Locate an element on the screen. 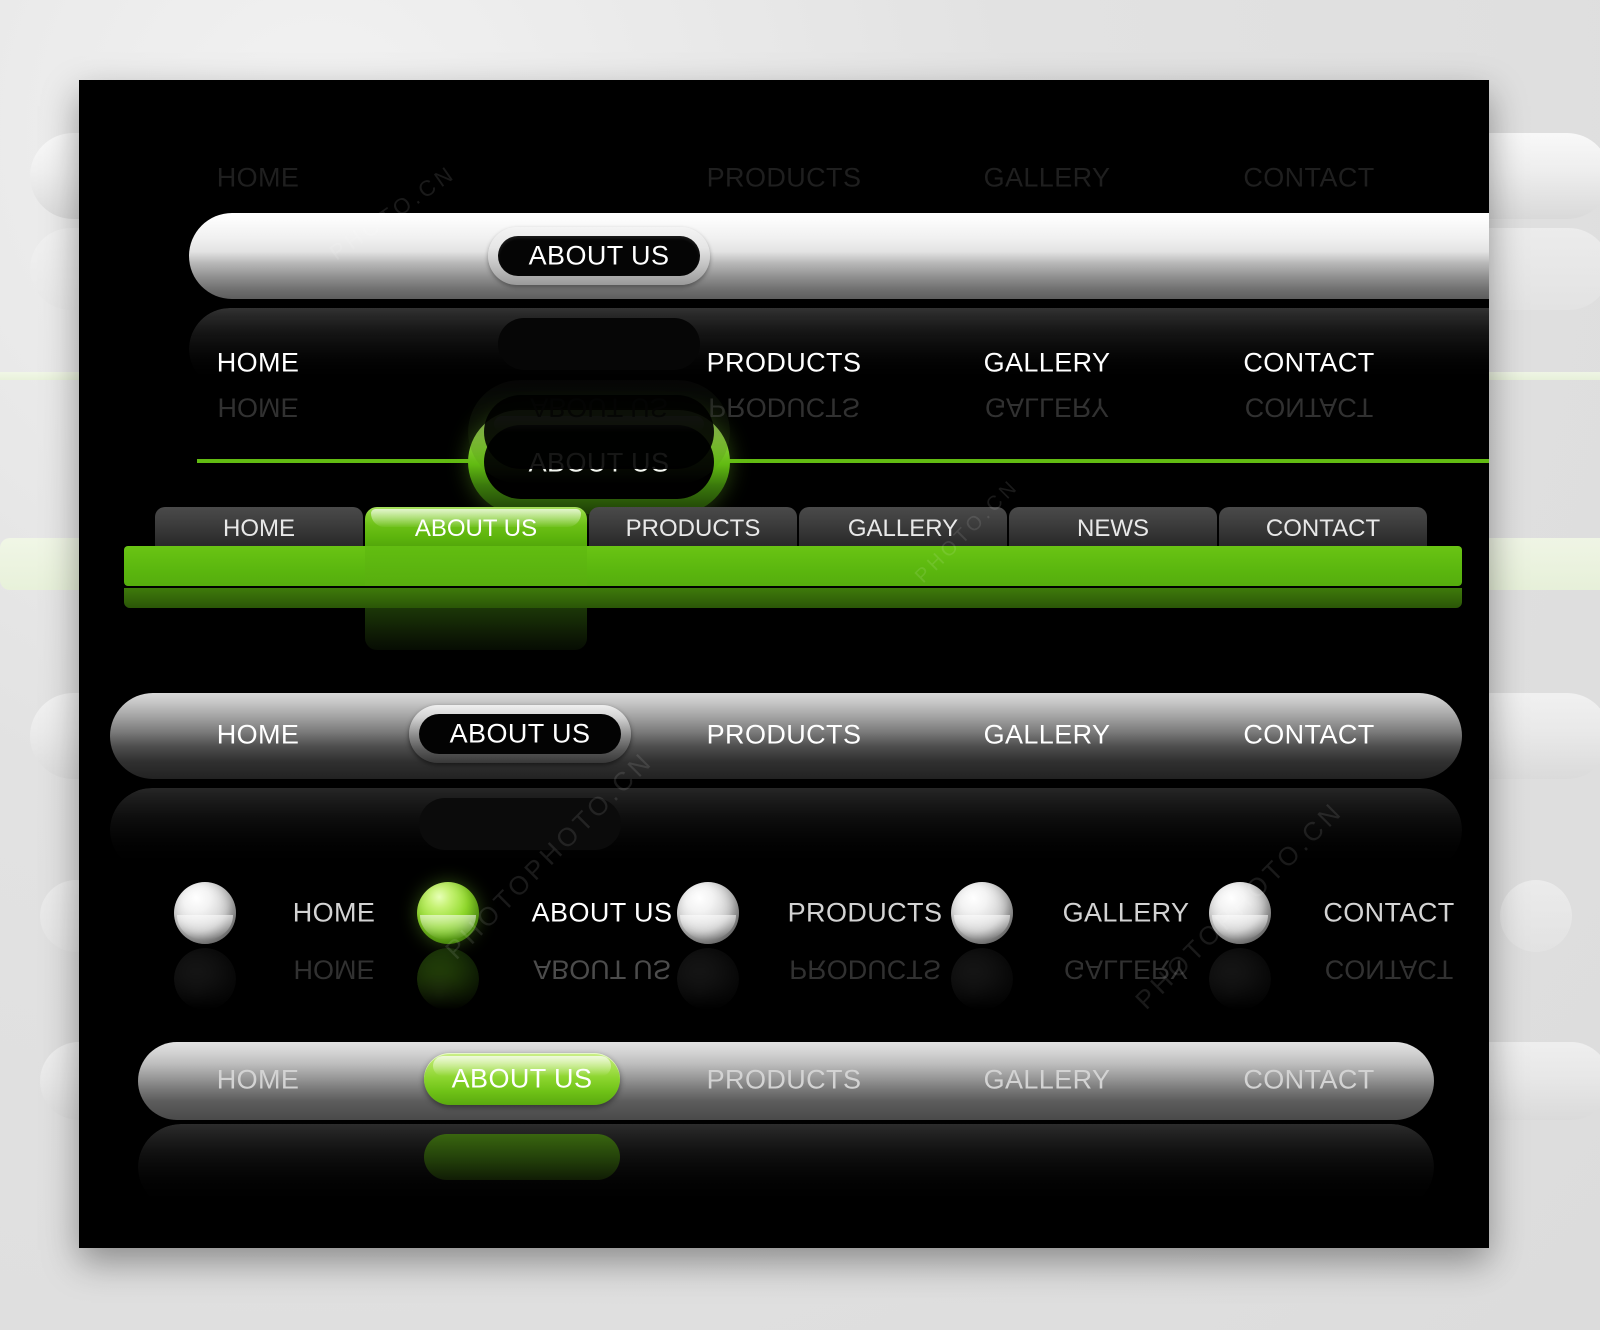 The image size is (1600, 1330). menu5-item-home-label: HOME is located at coordinates (334, 912).